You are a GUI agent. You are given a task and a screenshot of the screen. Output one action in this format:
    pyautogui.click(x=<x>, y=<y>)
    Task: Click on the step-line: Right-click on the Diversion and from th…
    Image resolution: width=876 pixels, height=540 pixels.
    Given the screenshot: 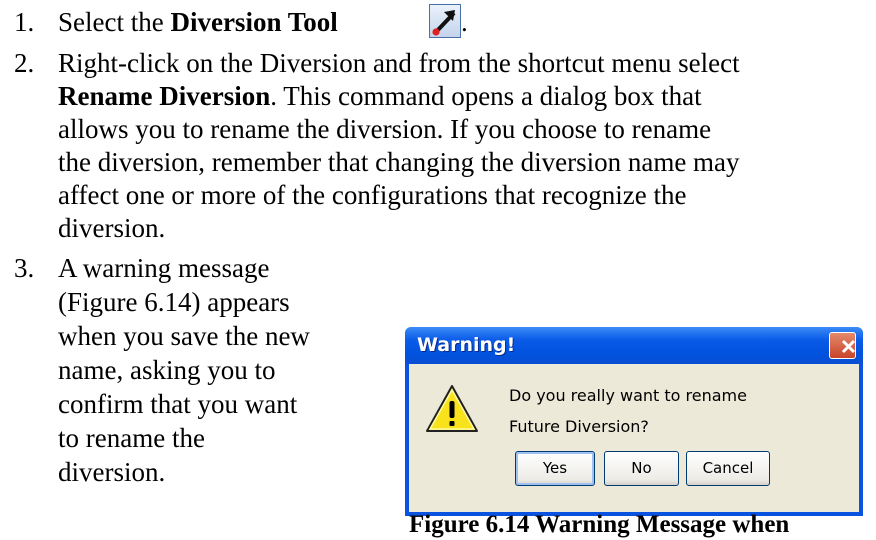 What is the action you would take?
    pyautogui.click(x=399, y=63)
    